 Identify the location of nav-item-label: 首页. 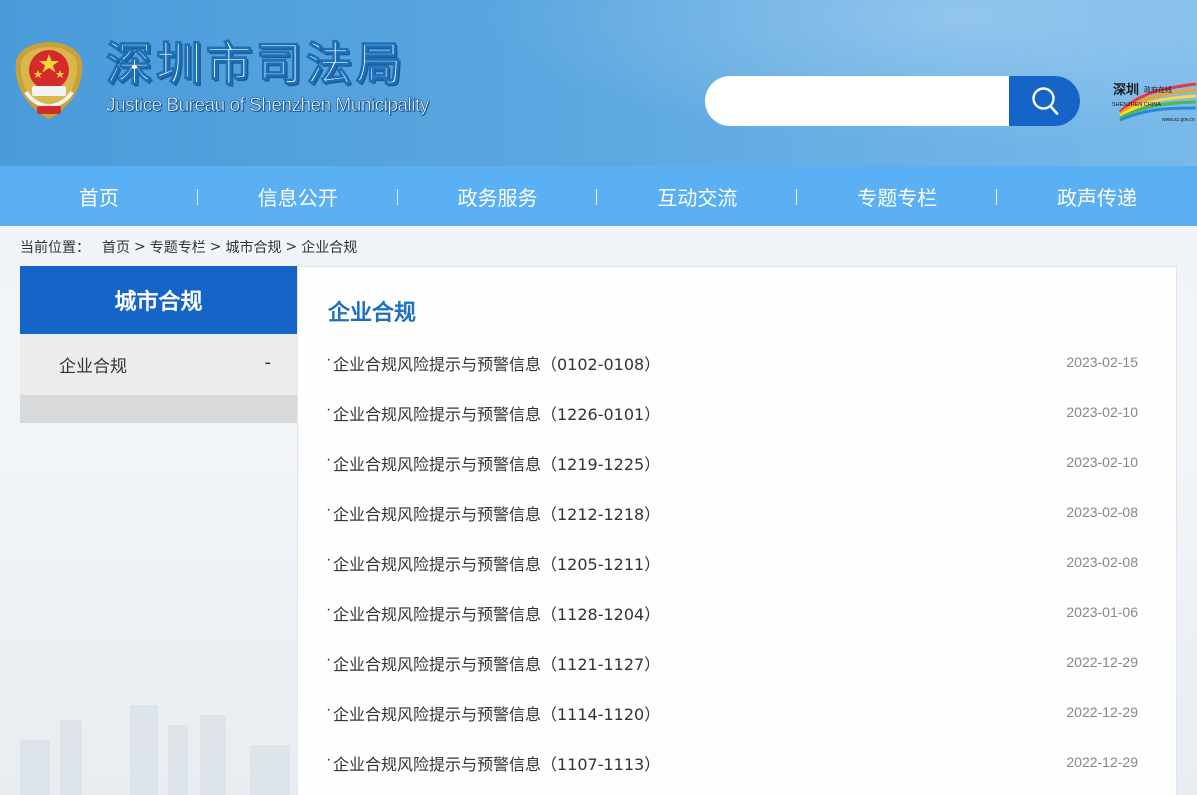
(98, 197).